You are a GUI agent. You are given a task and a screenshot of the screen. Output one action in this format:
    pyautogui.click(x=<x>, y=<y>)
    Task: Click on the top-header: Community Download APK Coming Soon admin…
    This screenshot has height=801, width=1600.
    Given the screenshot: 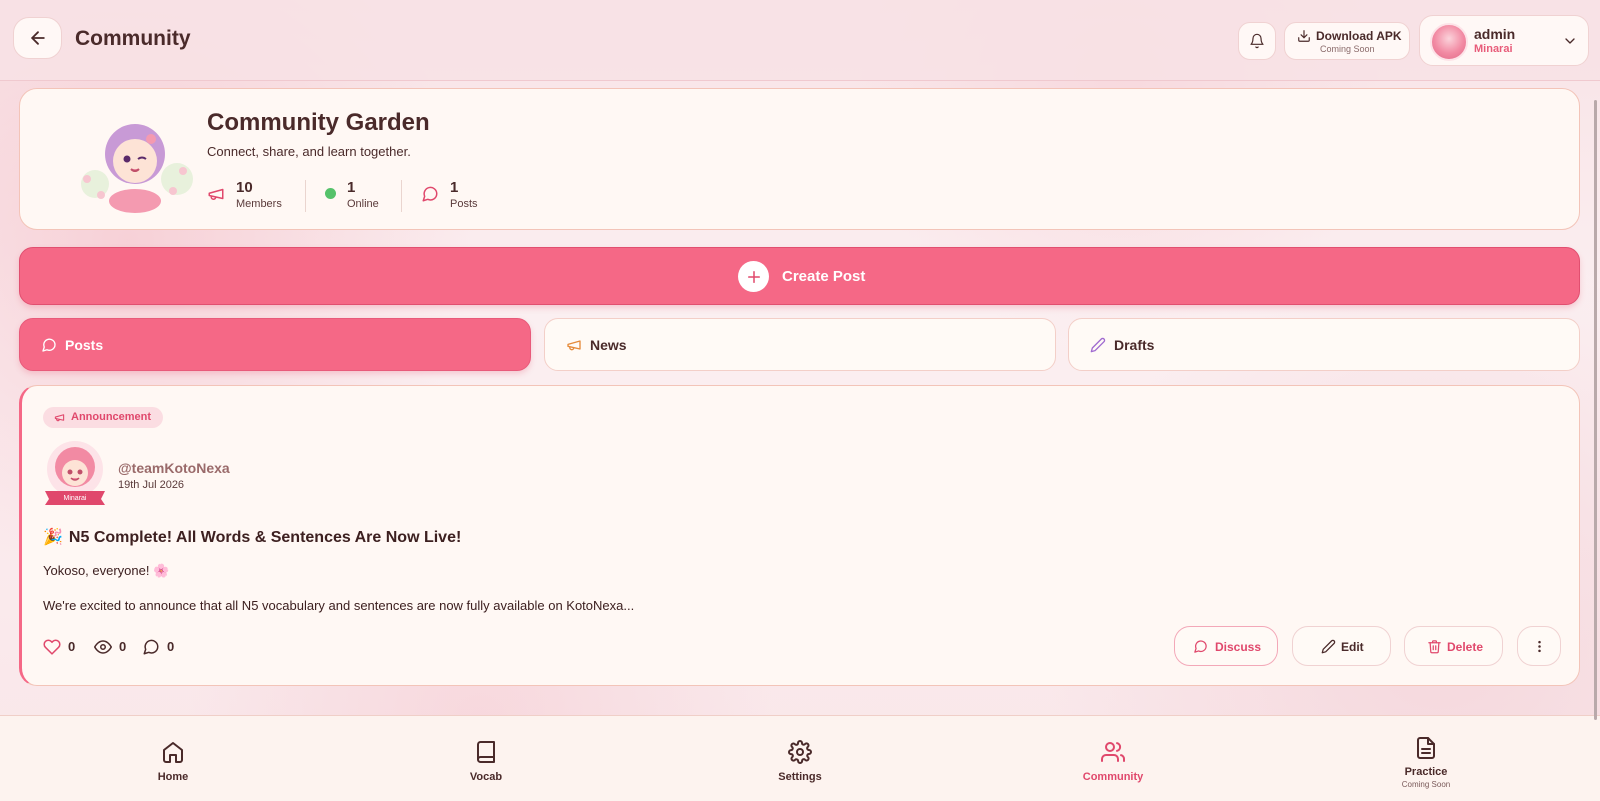 What is the action you would take?
    pyautogui.click(x=800, y=40)
    